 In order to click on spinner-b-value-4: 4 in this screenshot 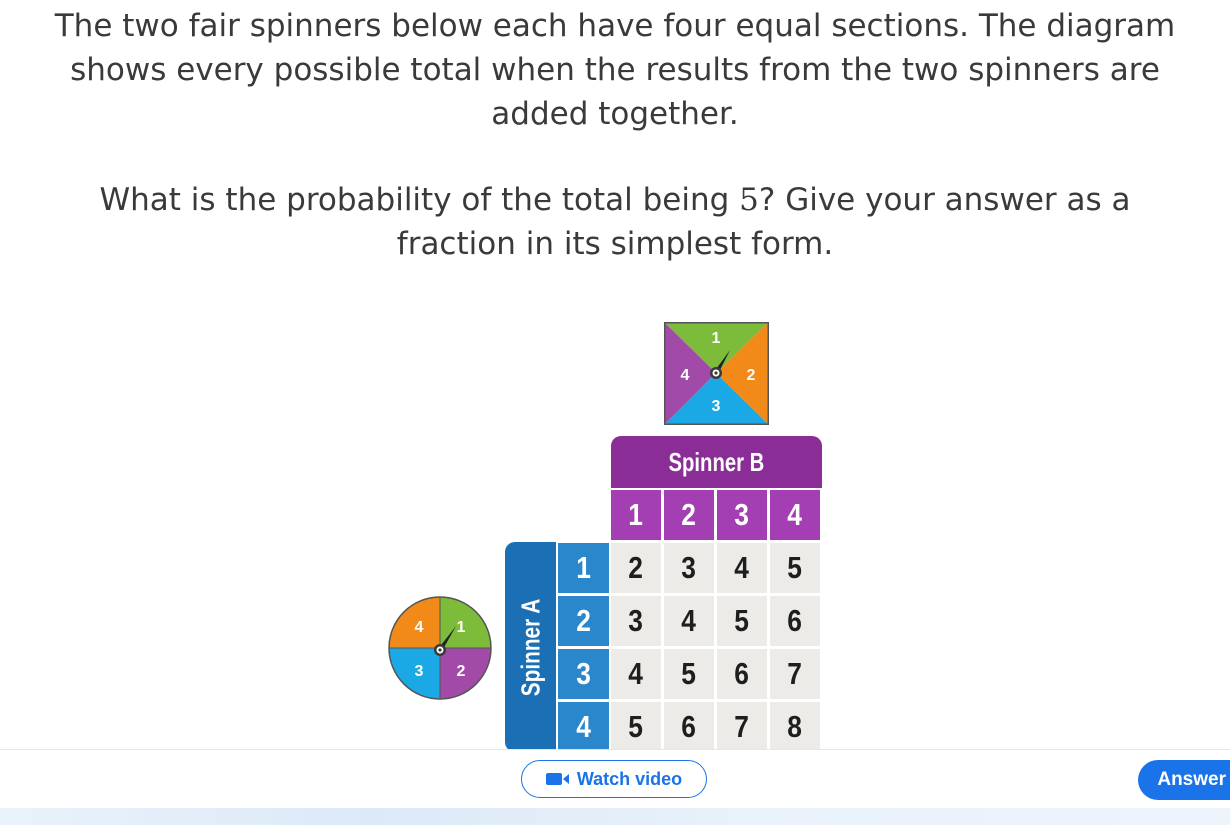, I will do `click(795, 515)`.